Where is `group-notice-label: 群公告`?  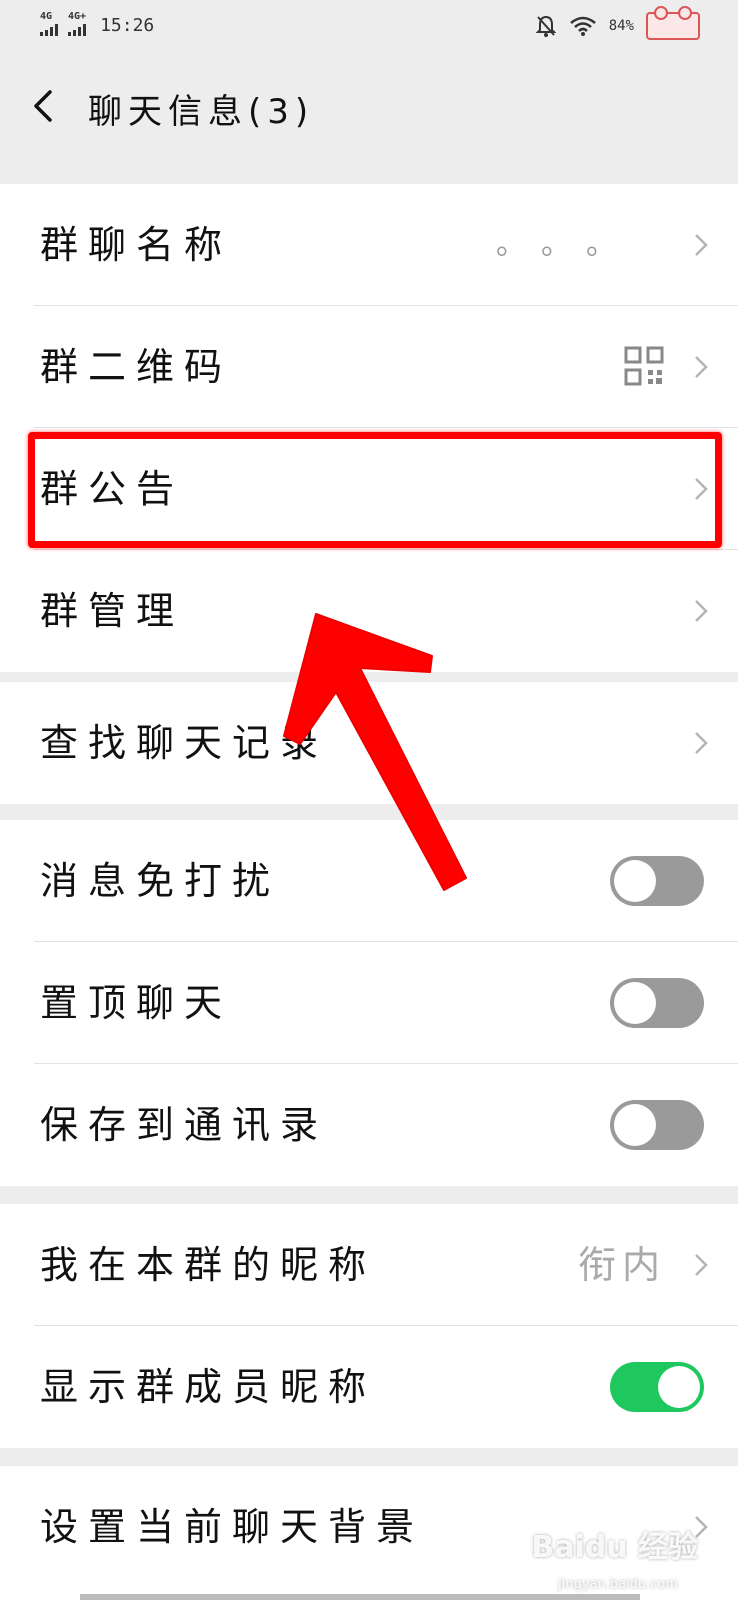 group-notice-label: 群公告 is located at coordinates (112, 489).